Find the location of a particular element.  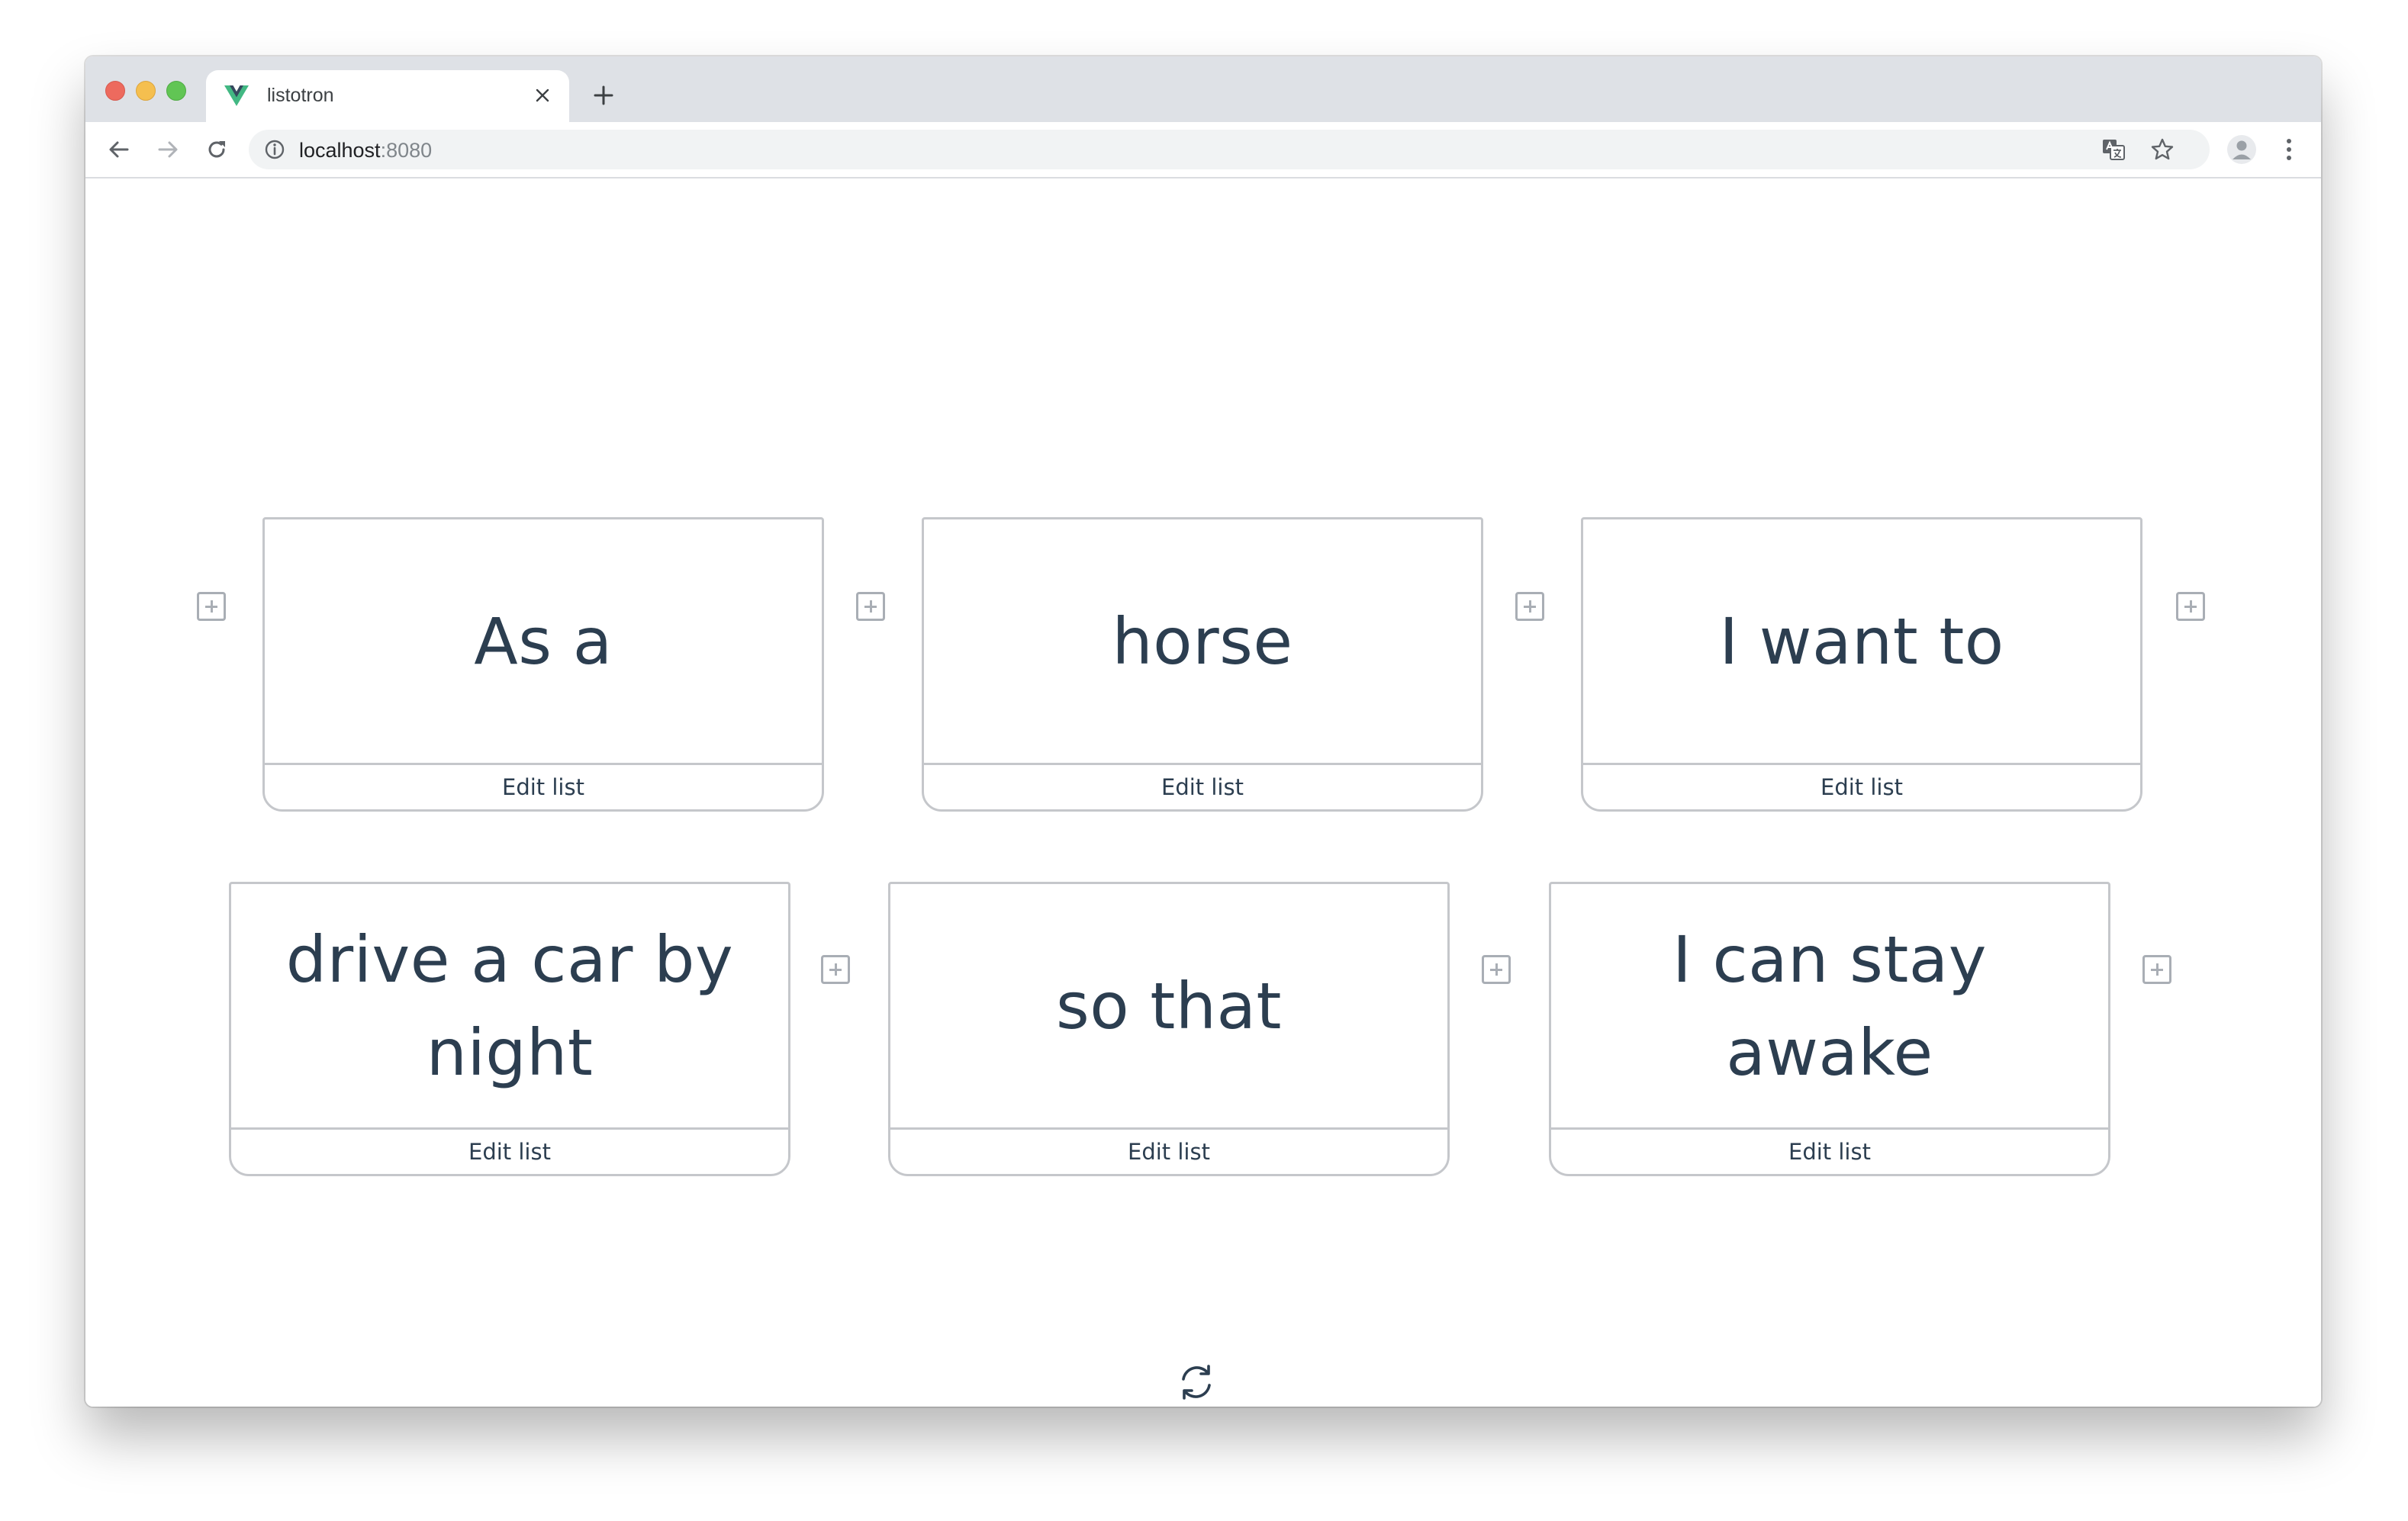

avatar-icon is located at coordinates (2241, 149).